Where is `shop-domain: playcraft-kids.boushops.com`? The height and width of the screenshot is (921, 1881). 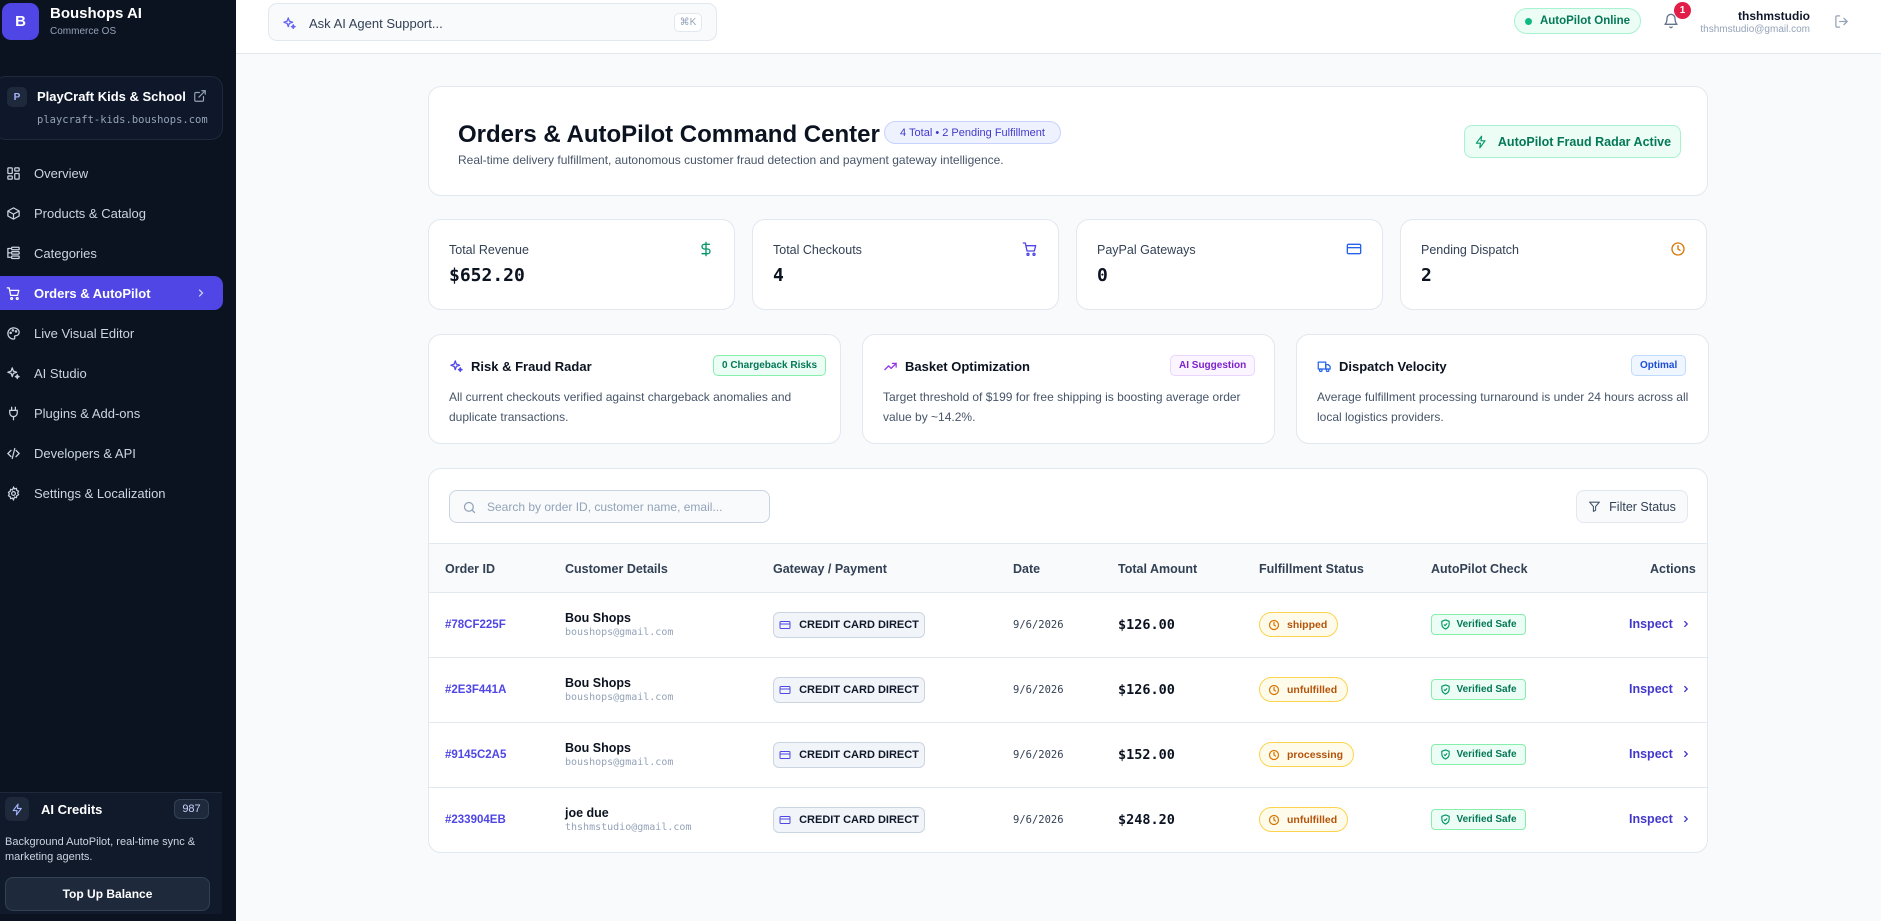
shop-domain: playcraft-kids.boushops.com is located at coordinates (122, 120).